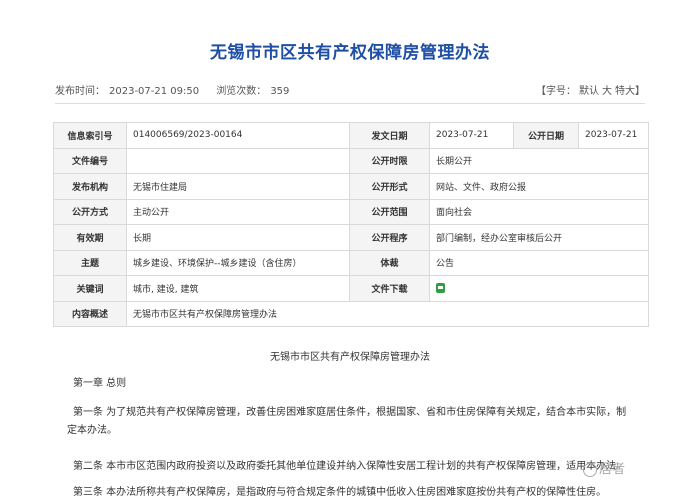 Image resolution: width=700 pixels, height=504 pixels. I want to click on font-size-suffix: 】, so click(640, 91).